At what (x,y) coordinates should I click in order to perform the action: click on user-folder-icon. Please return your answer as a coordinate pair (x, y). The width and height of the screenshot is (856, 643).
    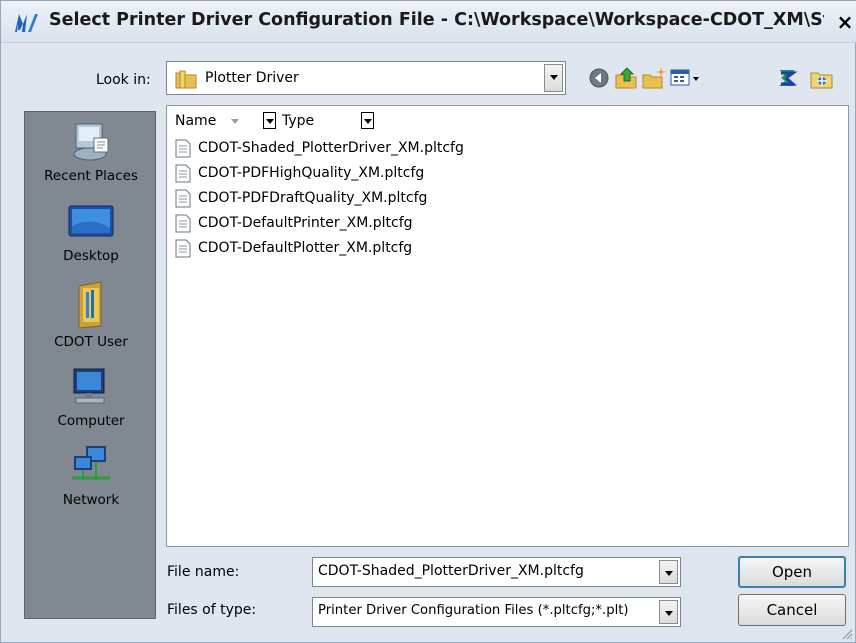
    Looking at the image, I should click on (90, 305).